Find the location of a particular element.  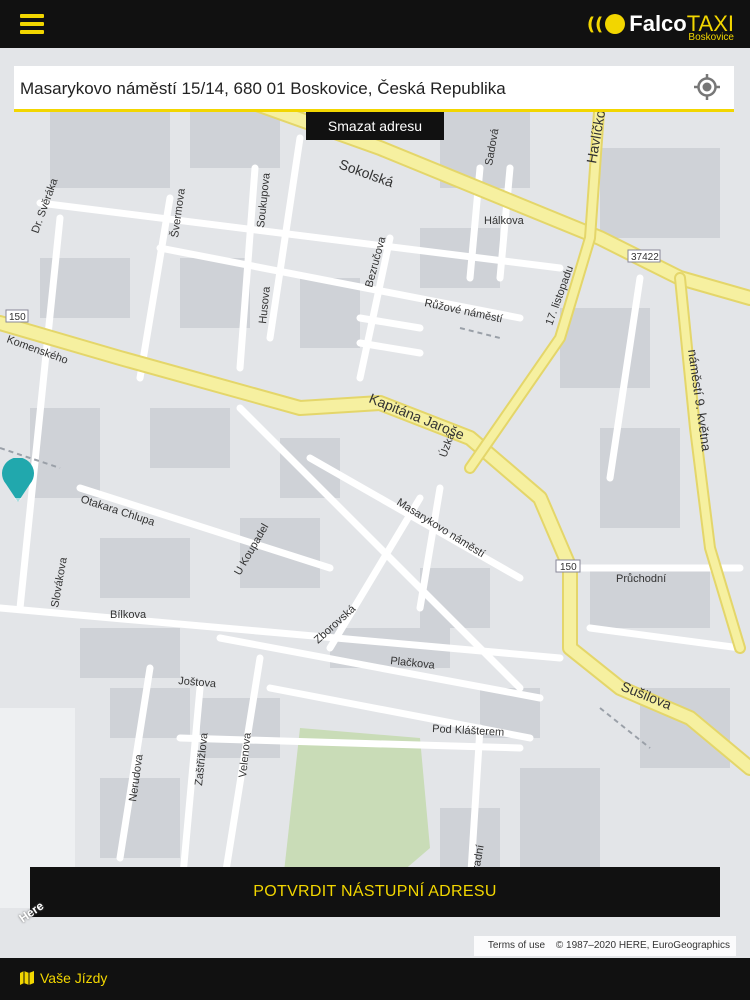

bottom-bar: Vaše Jízdy is located at coordinates (375, 979).